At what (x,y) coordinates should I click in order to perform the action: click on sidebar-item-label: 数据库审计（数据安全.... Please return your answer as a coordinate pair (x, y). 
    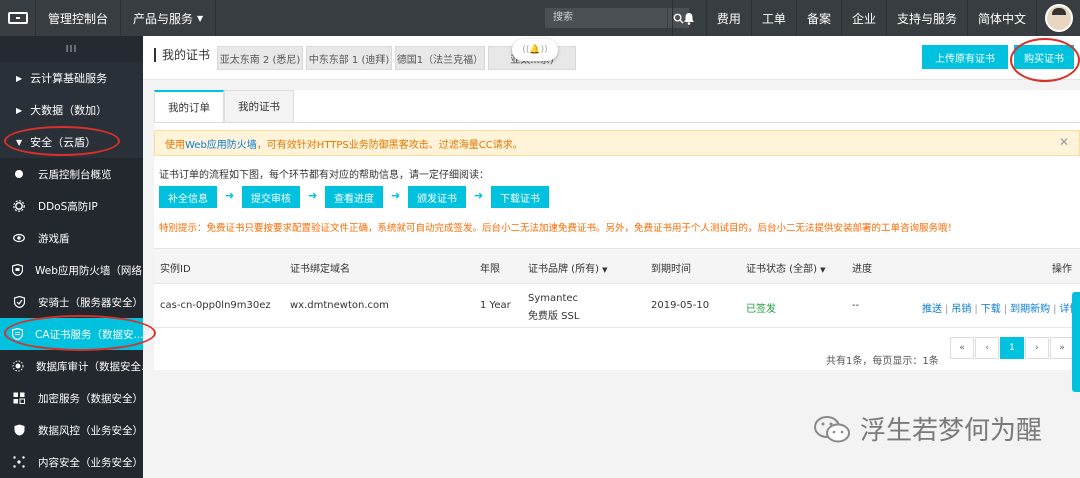
    Looking at the image, I should click on (89, 366).